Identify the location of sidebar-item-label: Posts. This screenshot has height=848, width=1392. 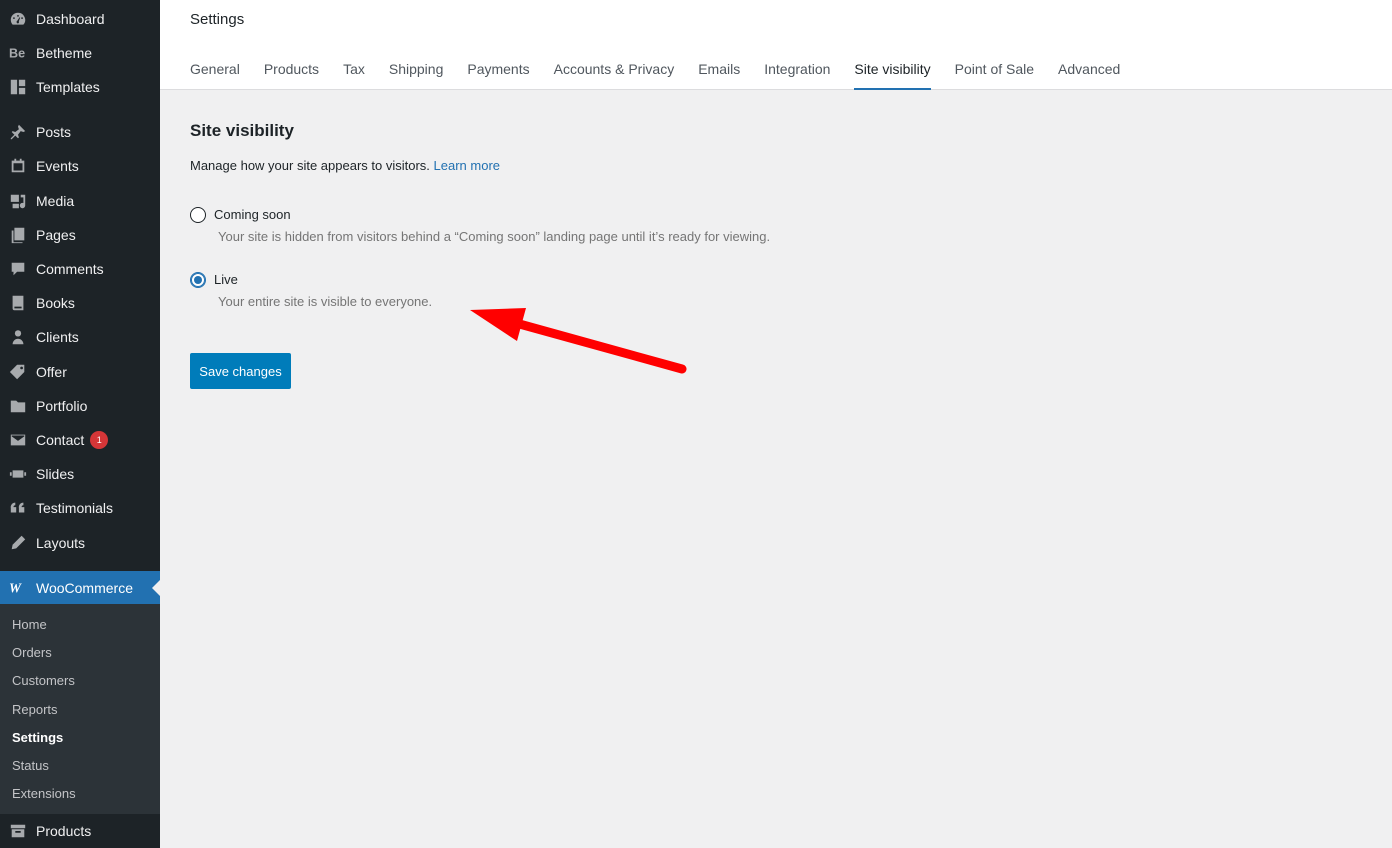
(54, 132).